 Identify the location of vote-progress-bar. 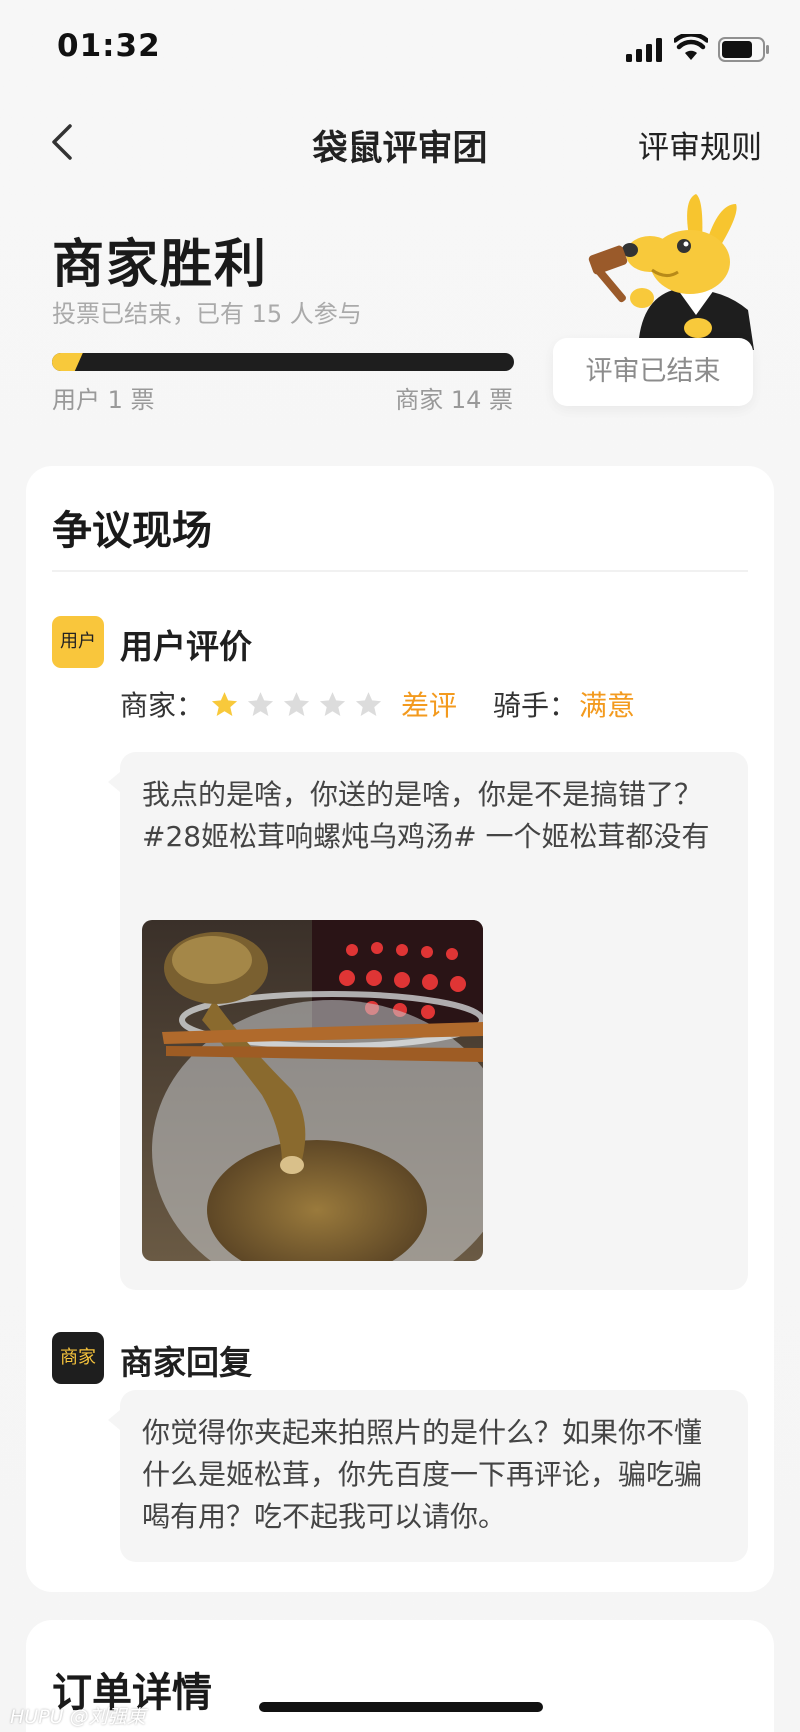
(283, 362).